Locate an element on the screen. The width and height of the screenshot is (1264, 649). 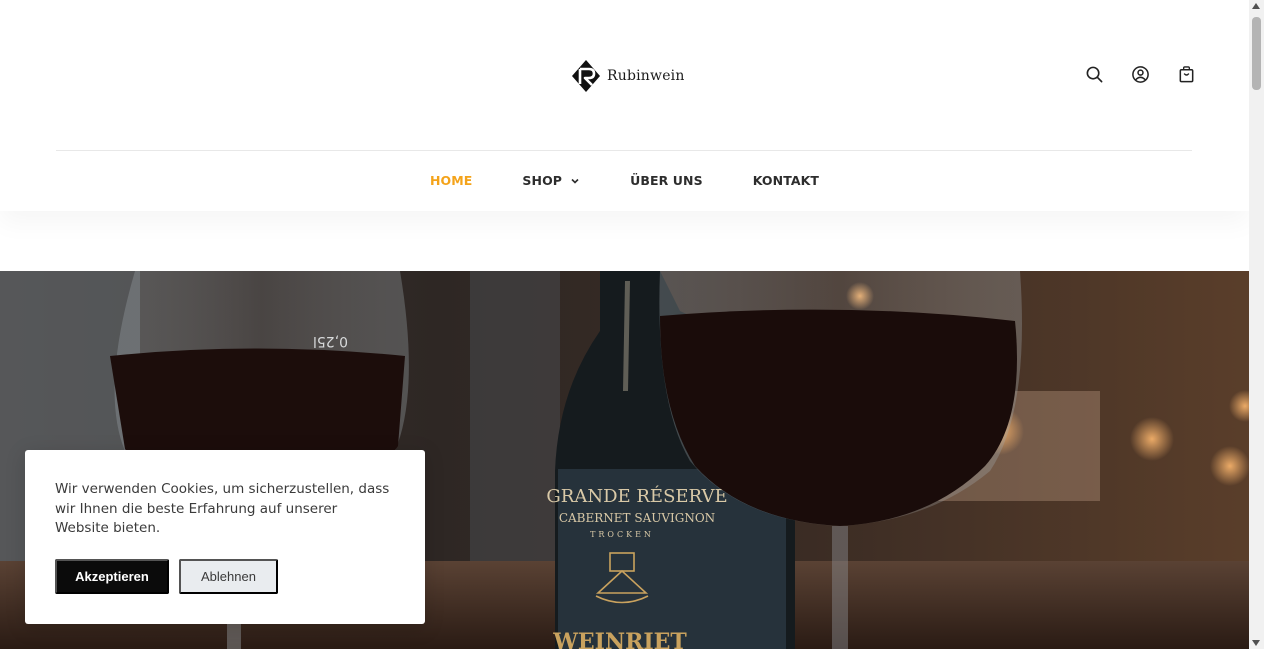
main-nav: HOME SHOP ÜBER UNS KONTAKT is located at coordinates (624, 180).